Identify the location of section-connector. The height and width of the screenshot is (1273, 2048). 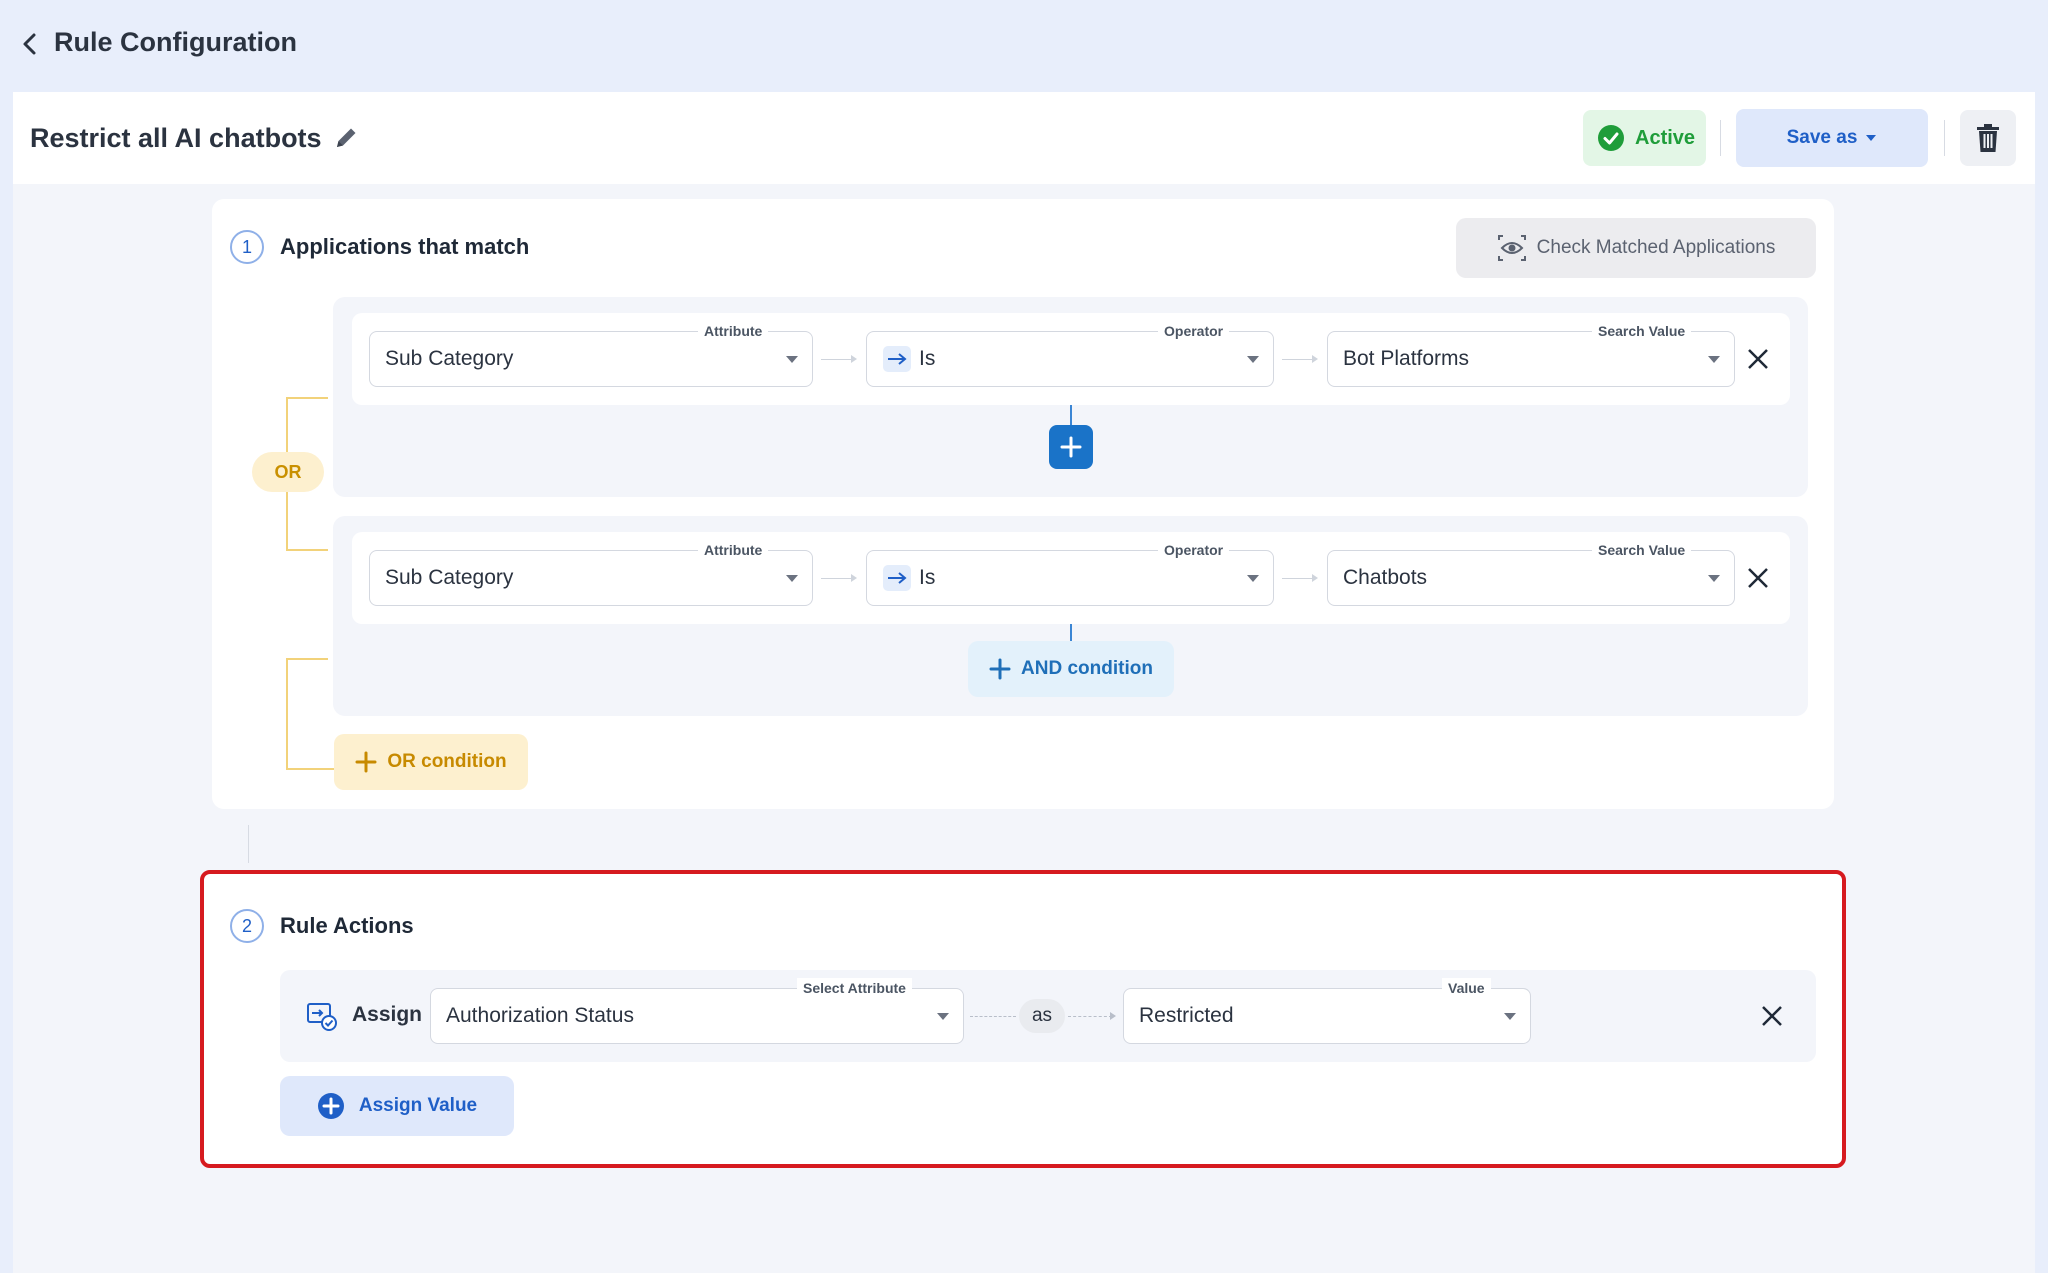
(248, 844).